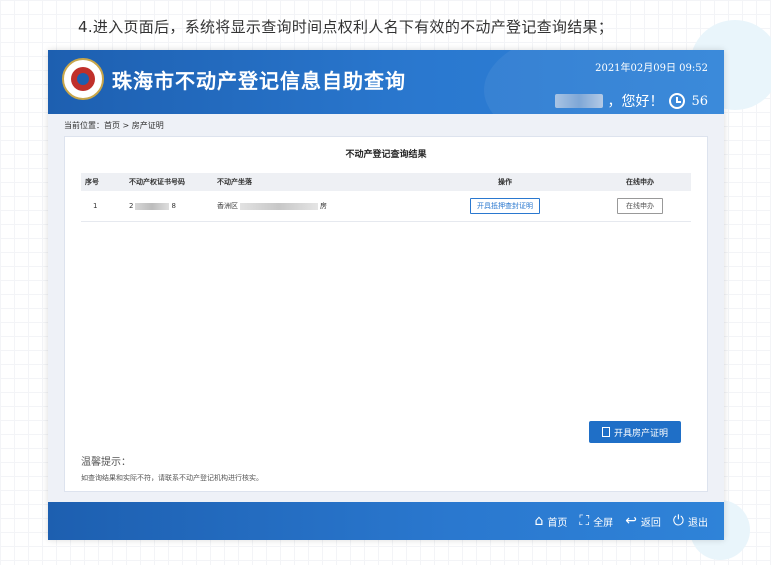  I want to click on footer-bar: ⌂ 首页 ⛶ 全屏 ↩ 返回 ⏻ 退出, so click(386, 521).